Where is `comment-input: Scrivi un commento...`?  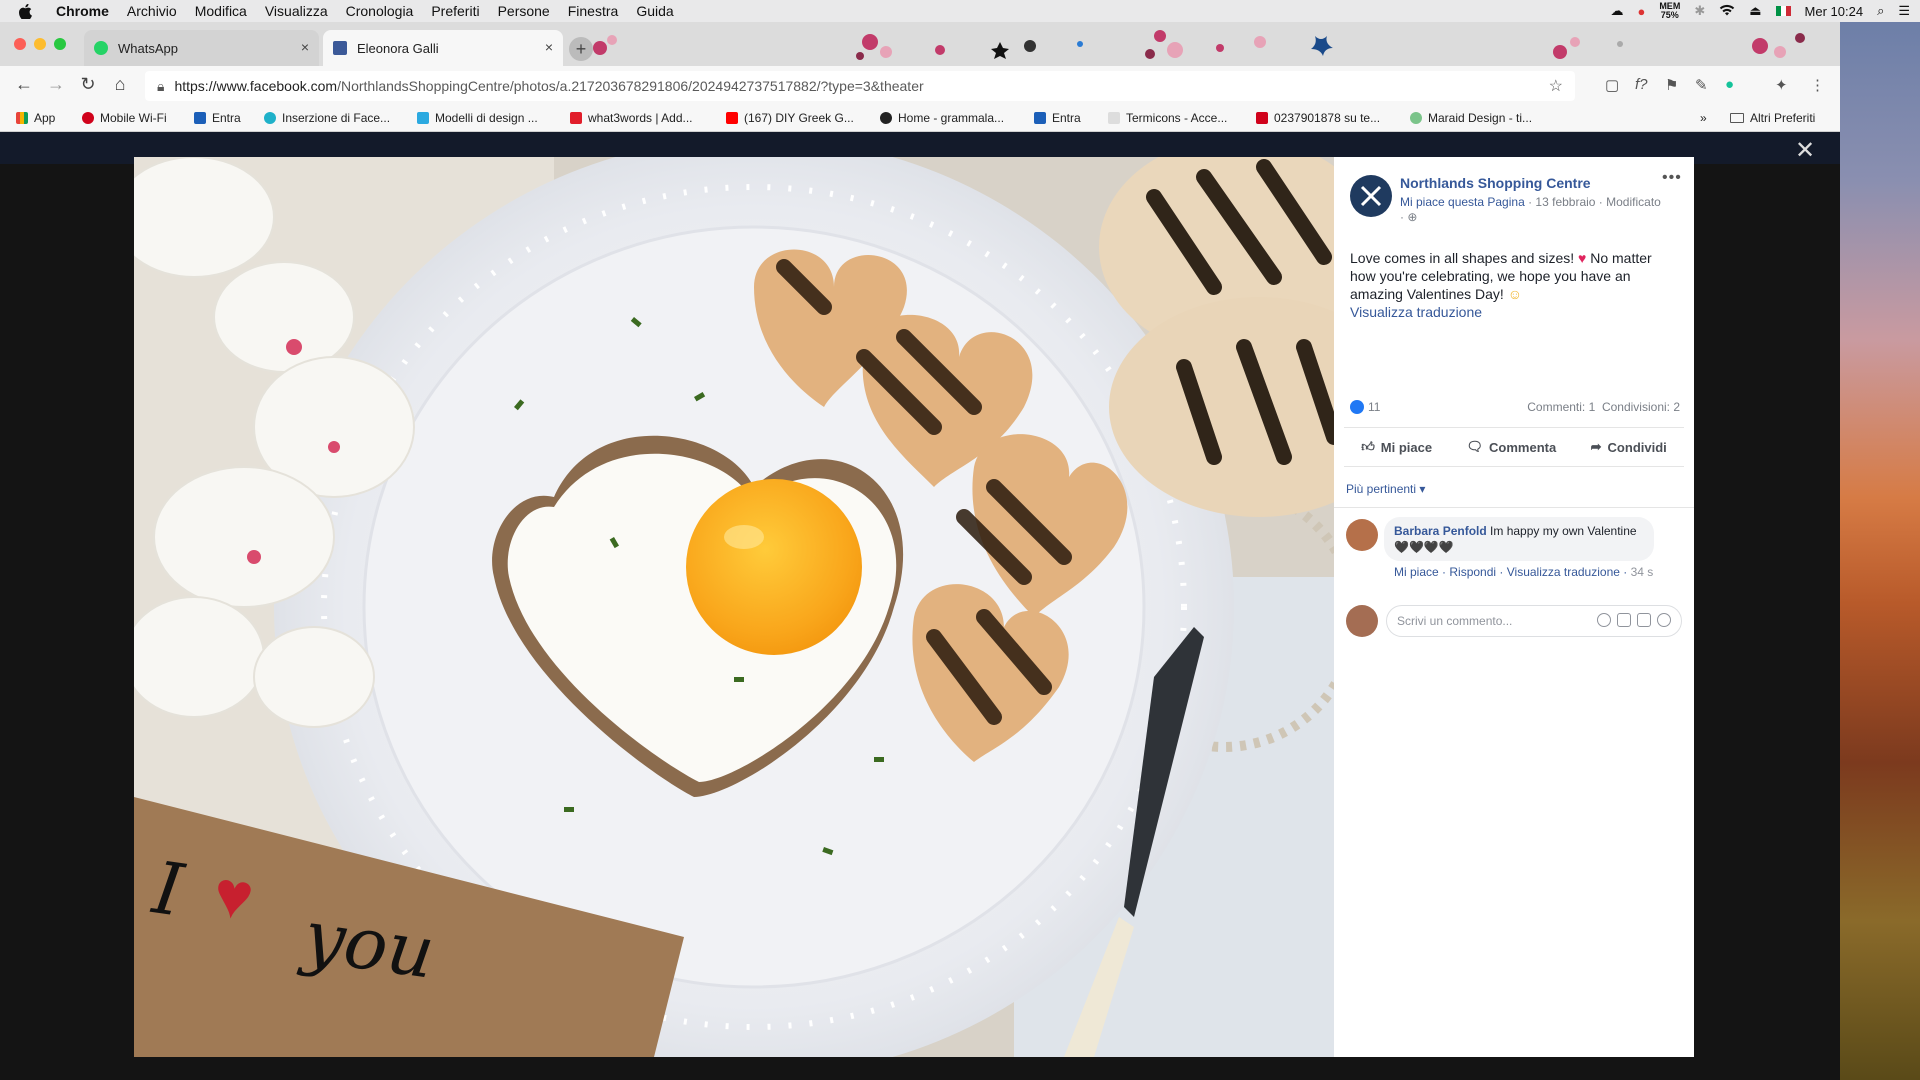 comment-input: Scrivi un commento... is located at coordinates (1534, 621).